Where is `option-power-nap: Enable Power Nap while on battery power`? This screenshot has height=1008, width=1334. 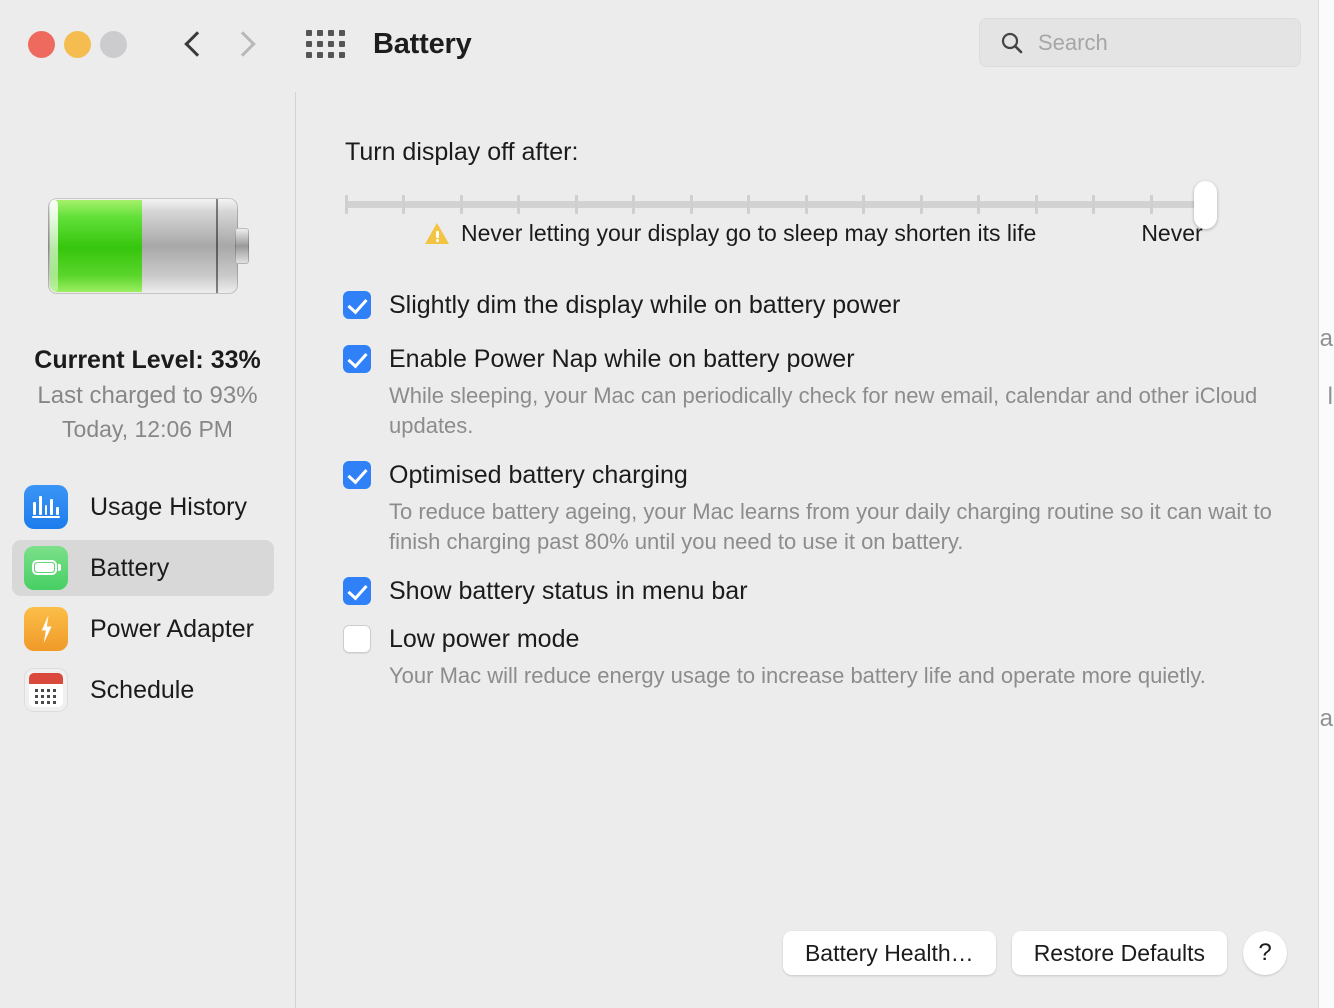
option-power-nap: Enable Power Nap while on battery power is located at coordinates (813, 359).